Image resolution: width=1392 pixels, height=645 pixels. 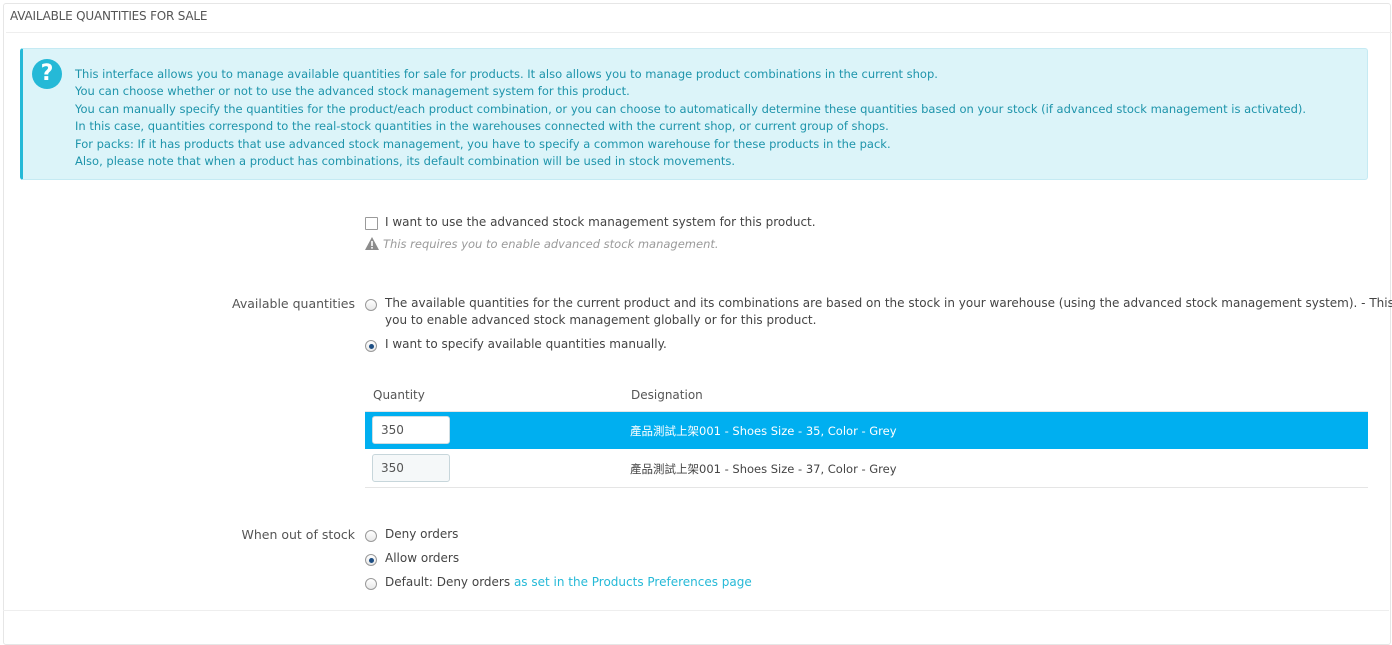 What do you see at coordinates (371, 223) in the screenshot?
I see `advanced-stock-checkbox` at bounding box center [371, 223].